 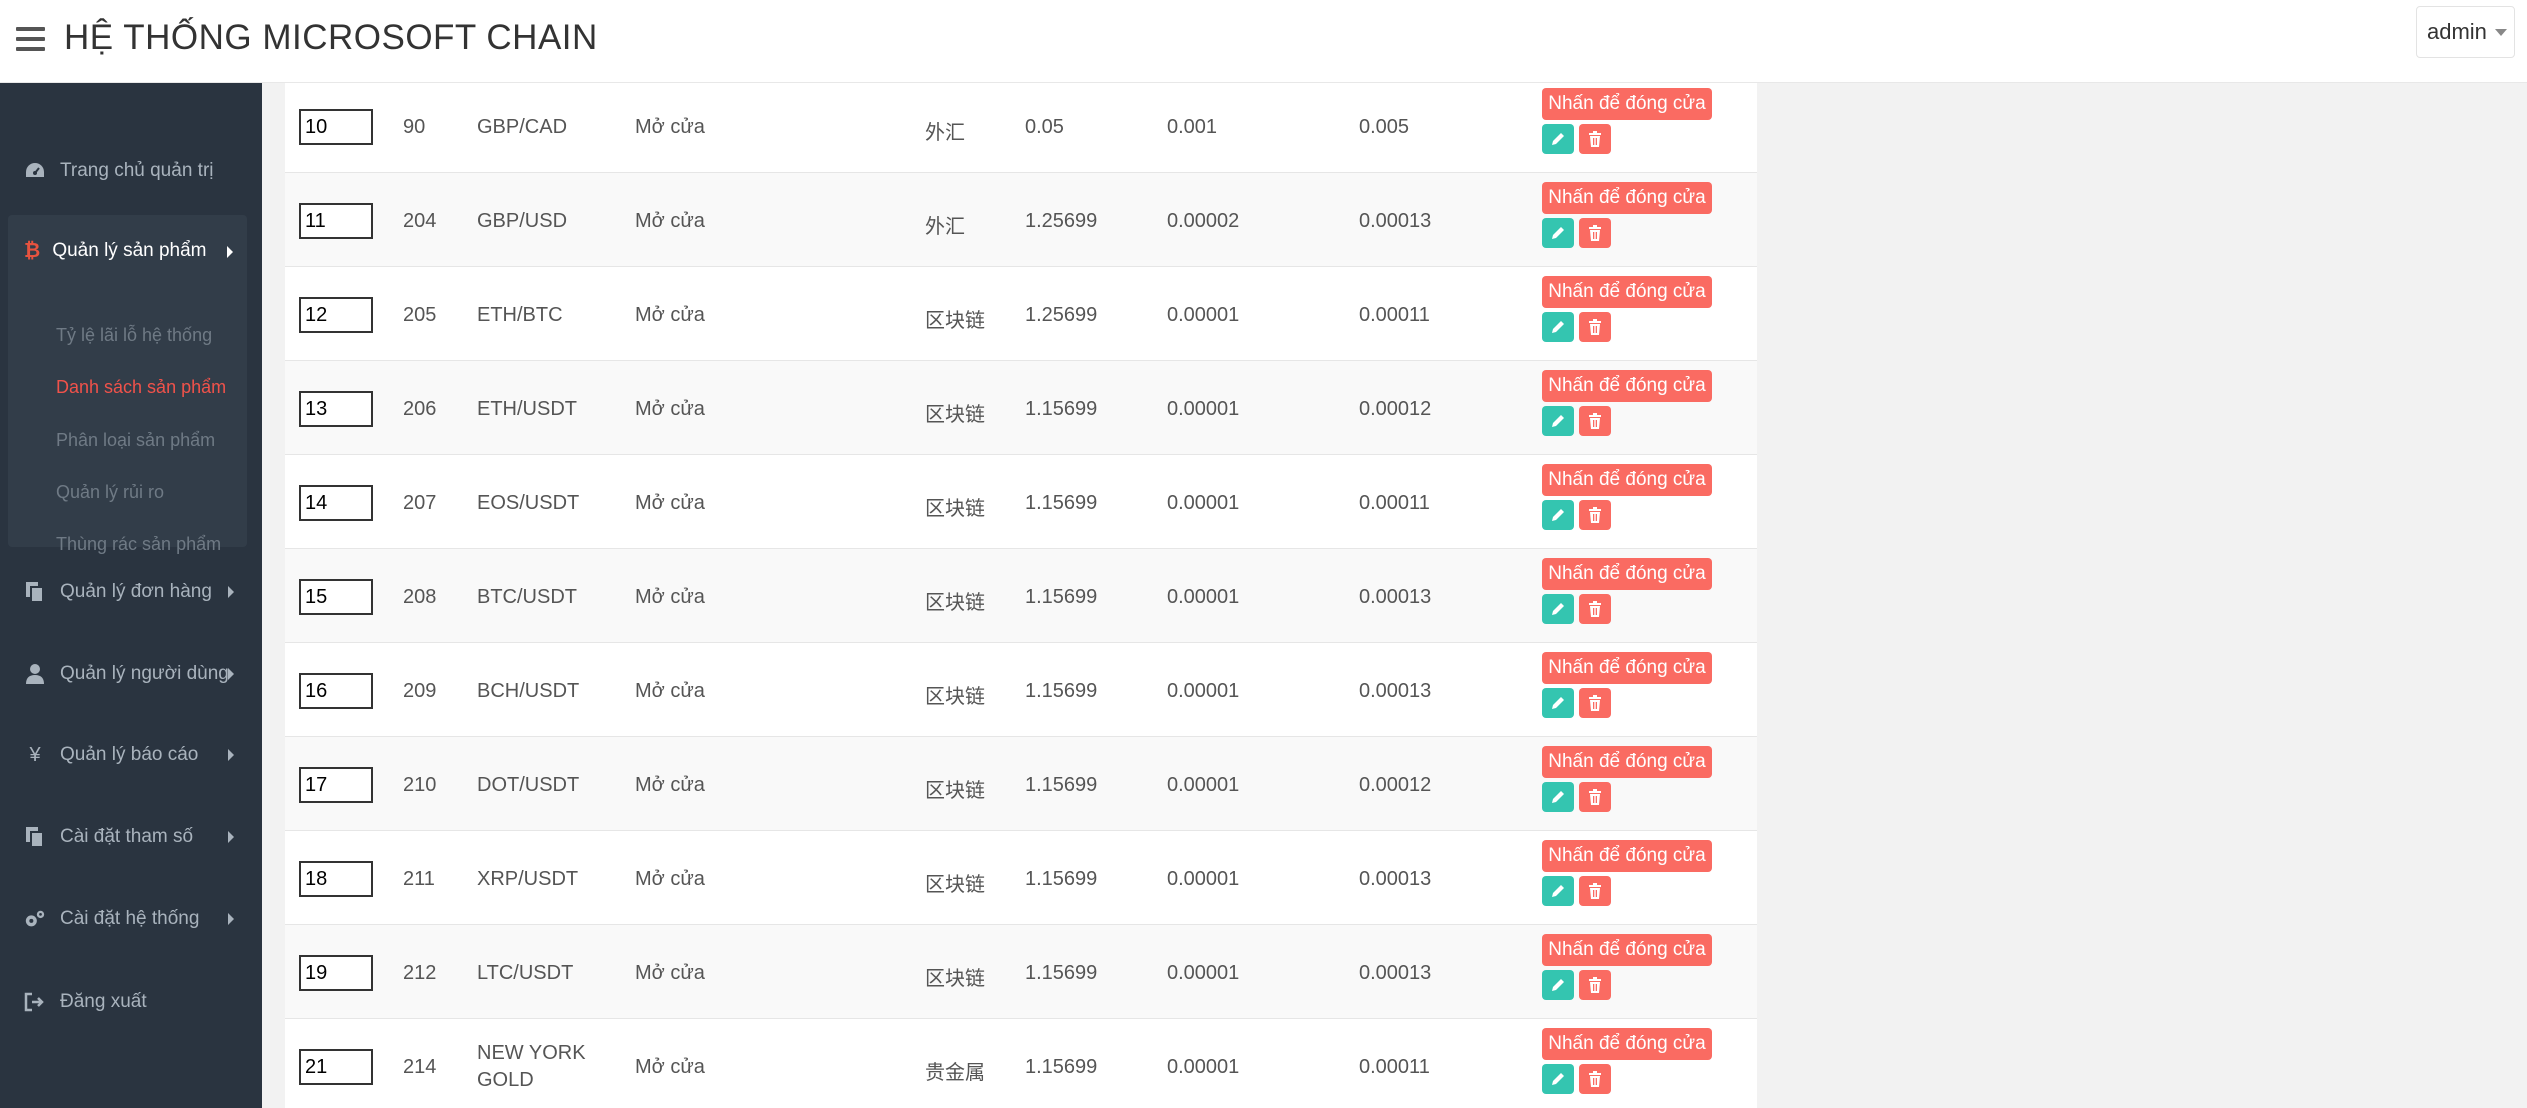 What do you see at coordinates (527, 409) in the screenshot?
I see `product-name: ETH/USDT` at bounding box center [527, 409].